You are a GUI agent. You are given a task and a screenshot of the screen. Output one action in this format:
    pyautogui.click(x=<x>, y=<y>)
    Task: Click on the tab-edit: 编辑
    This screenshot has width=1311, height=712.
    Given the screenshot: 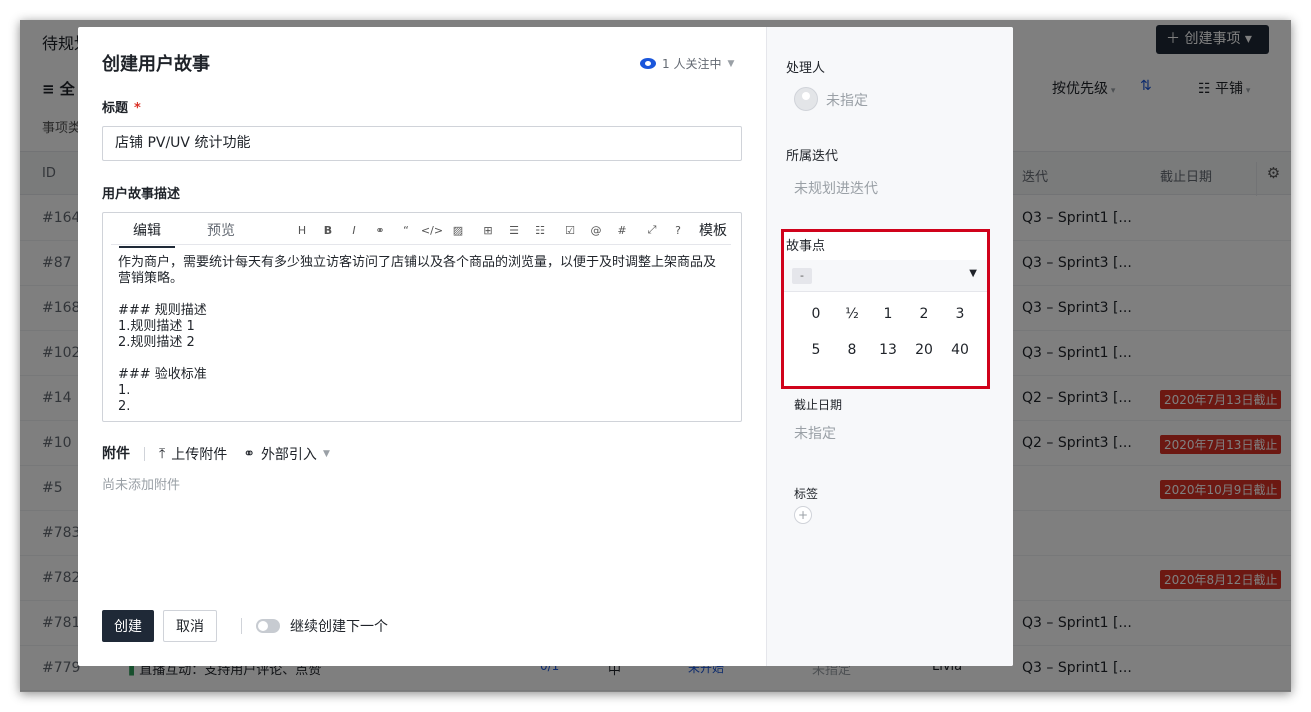 What is the action you would take?
    pyautogui.click(x=147, y=234)
    